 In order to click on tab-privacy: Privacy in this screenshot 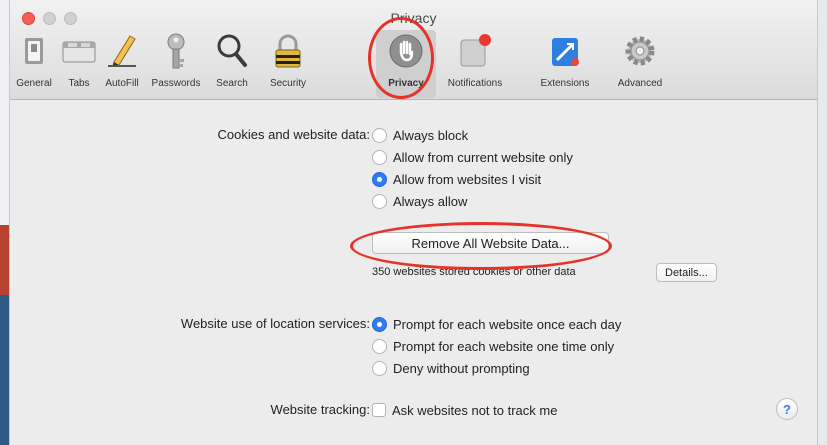, I will do `click(406, 64)`.